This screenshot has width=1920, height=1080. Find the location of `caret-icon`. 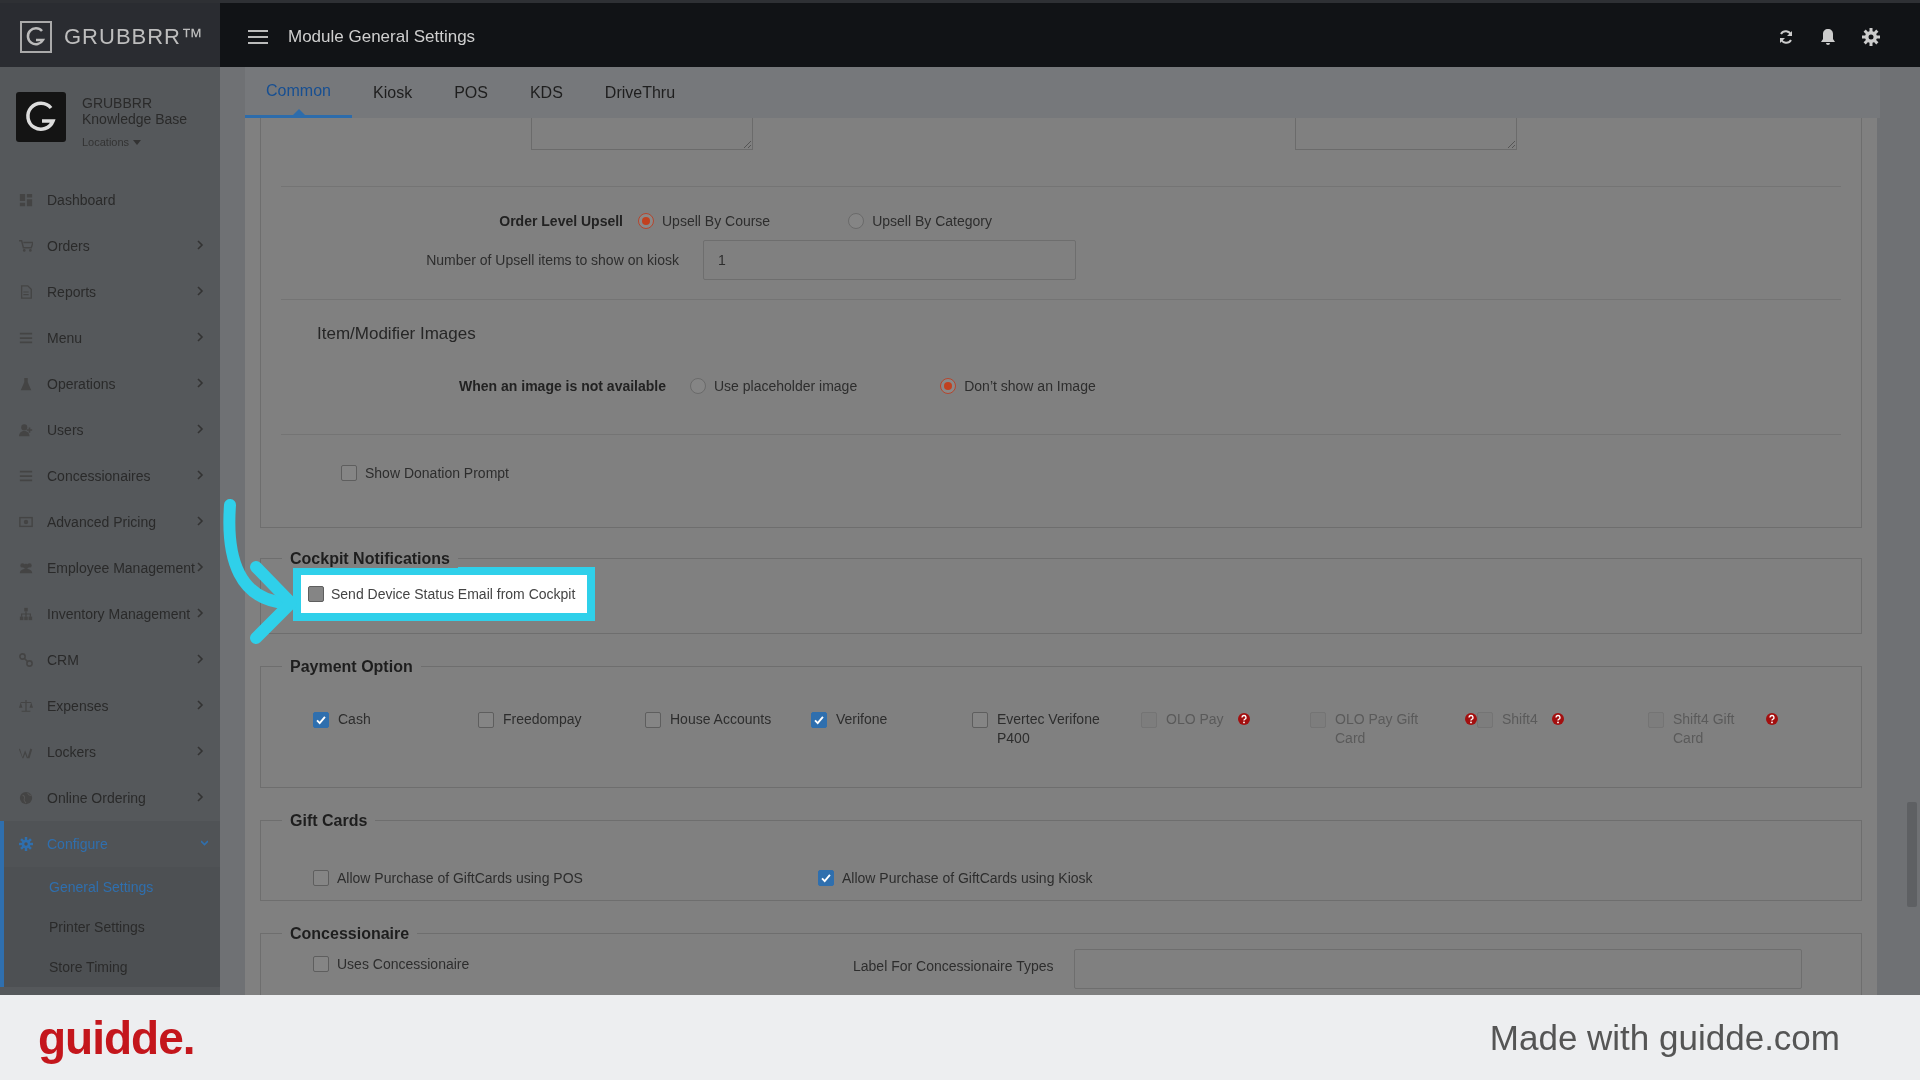

caret-icon is located at coordinates (137, 142).